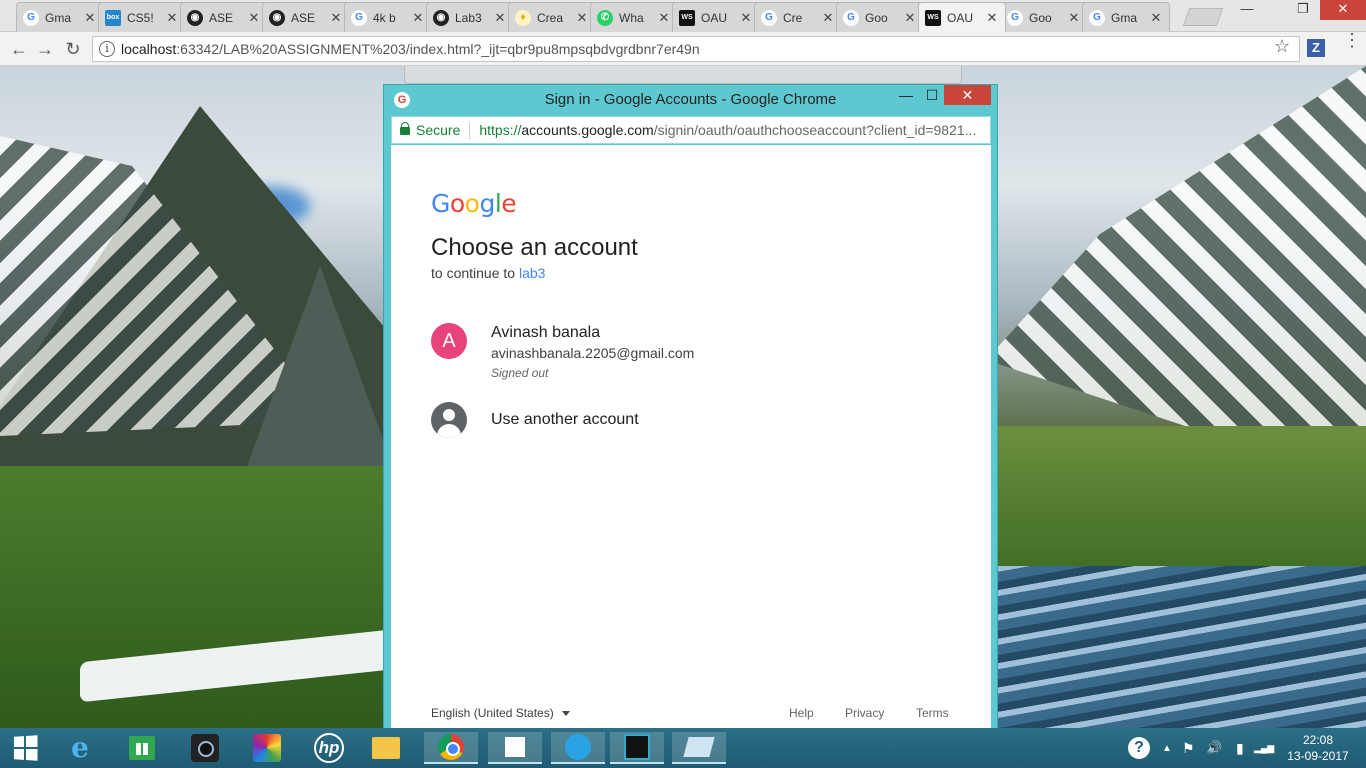  What do you see at coordinates (457, 203) in the screenshot?
I see `logo-letter: o` at bounding box center [457, 203].